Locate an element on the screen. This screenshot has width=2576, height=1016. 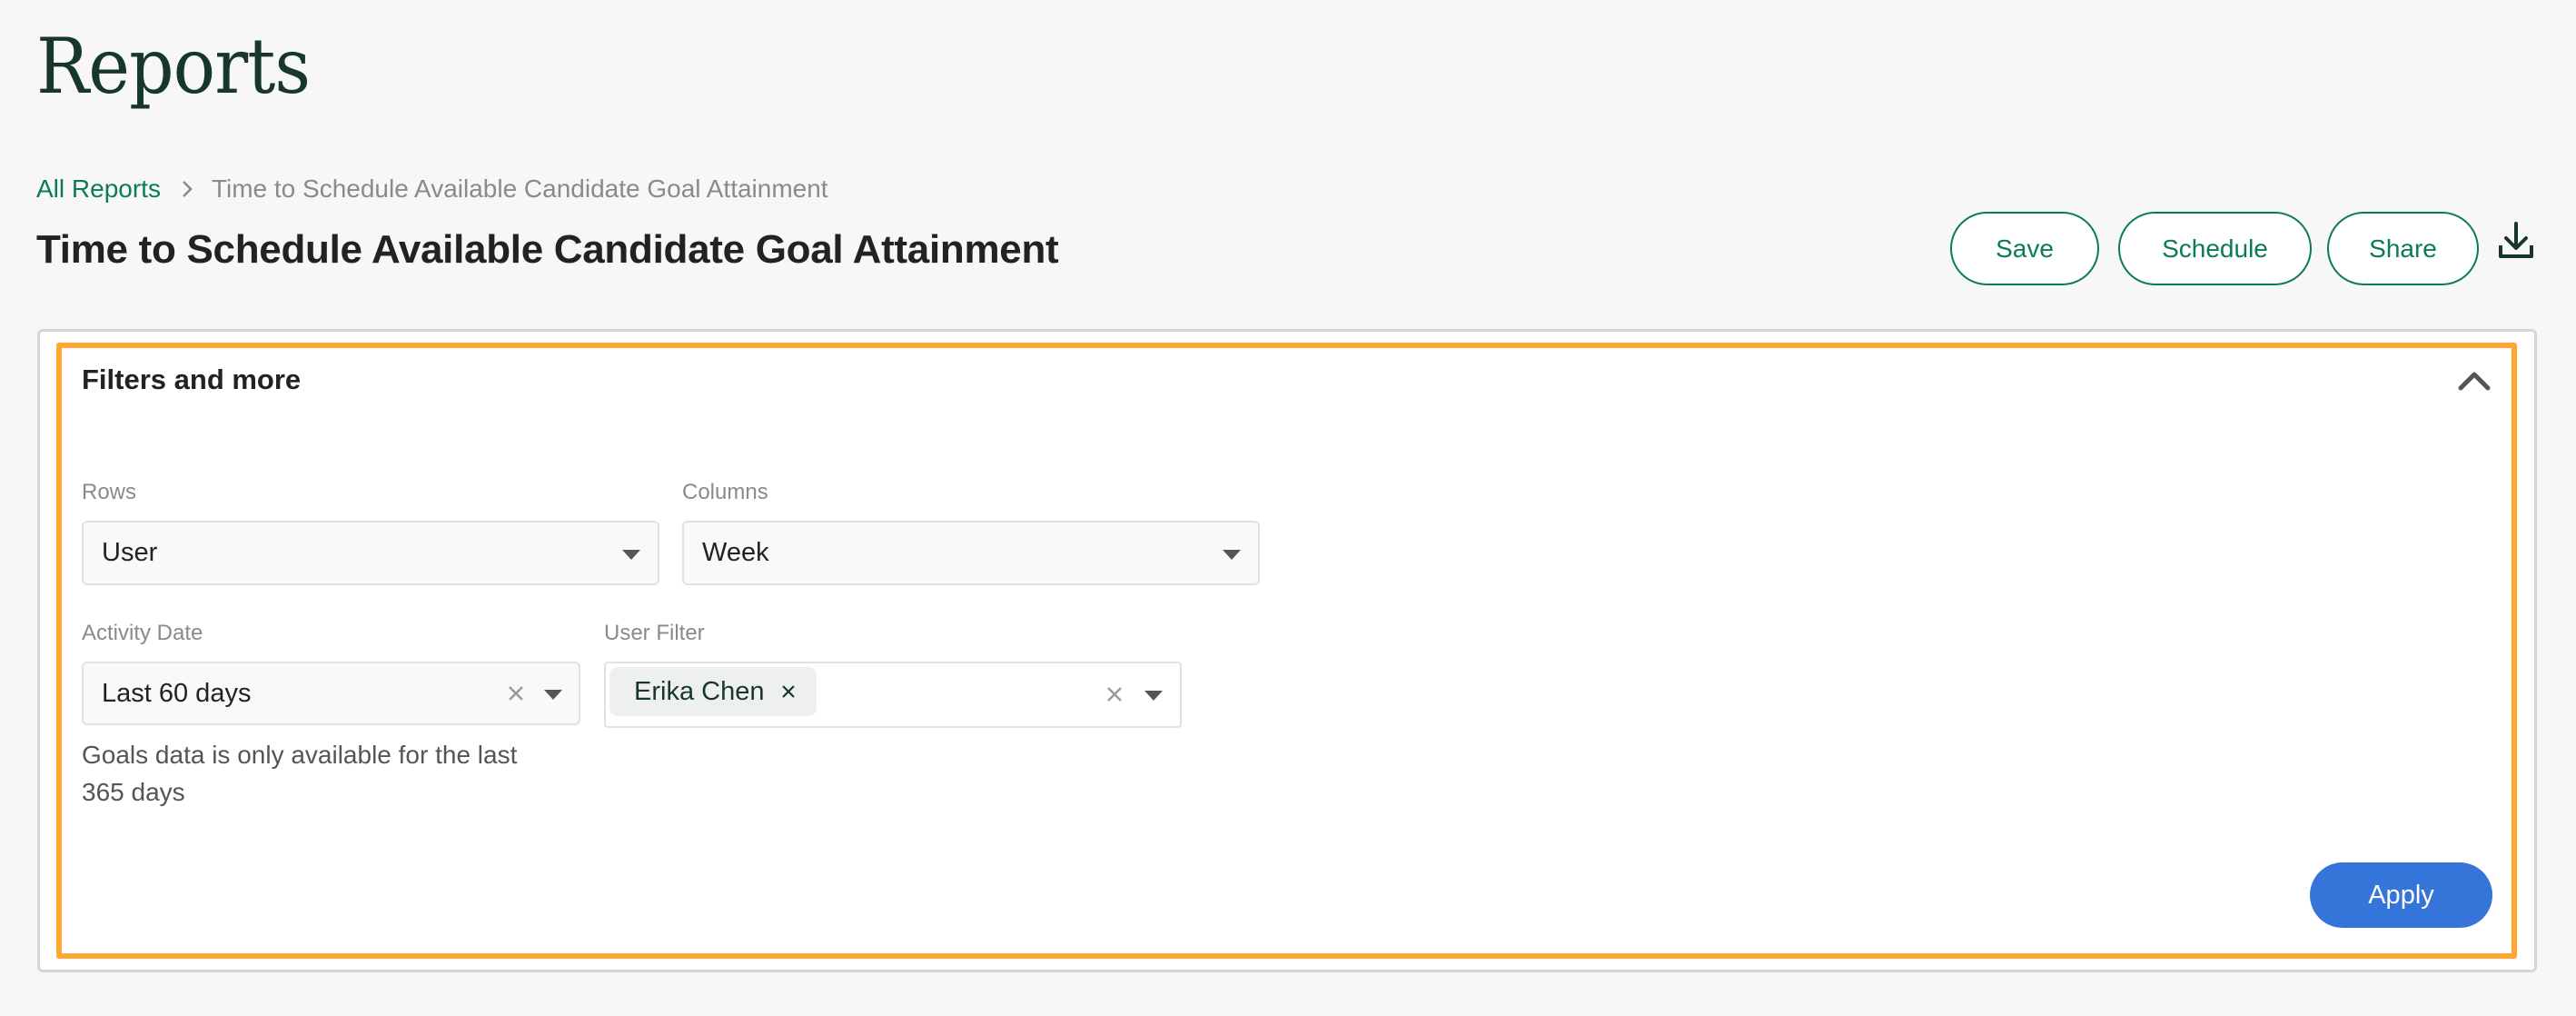
rows-select: User is located at coordinates (370, 553).